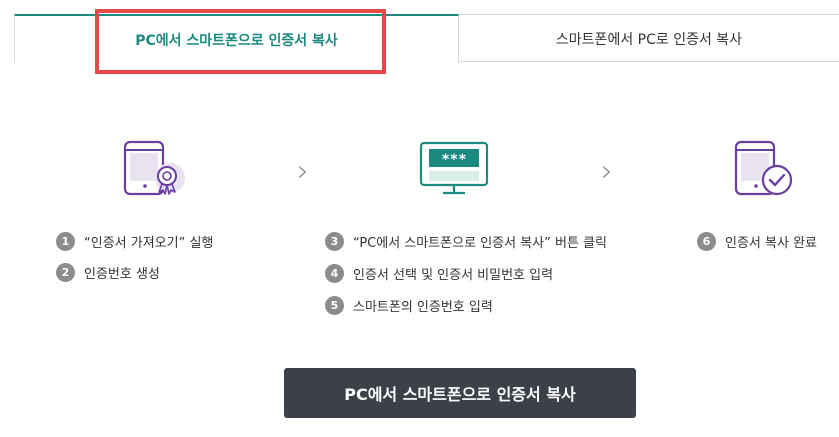  I want to click on tab-label: 스마트폰에서 PC로 인증서 복사, so click(649, 39).